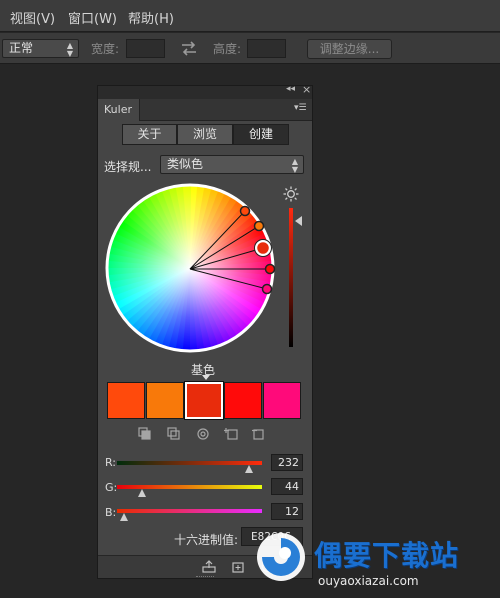 This screenshot has height=598, width=500. Describe the element at coordinates (287, 462) in the screenshot. I see `slider-r-value: 232` at that location.